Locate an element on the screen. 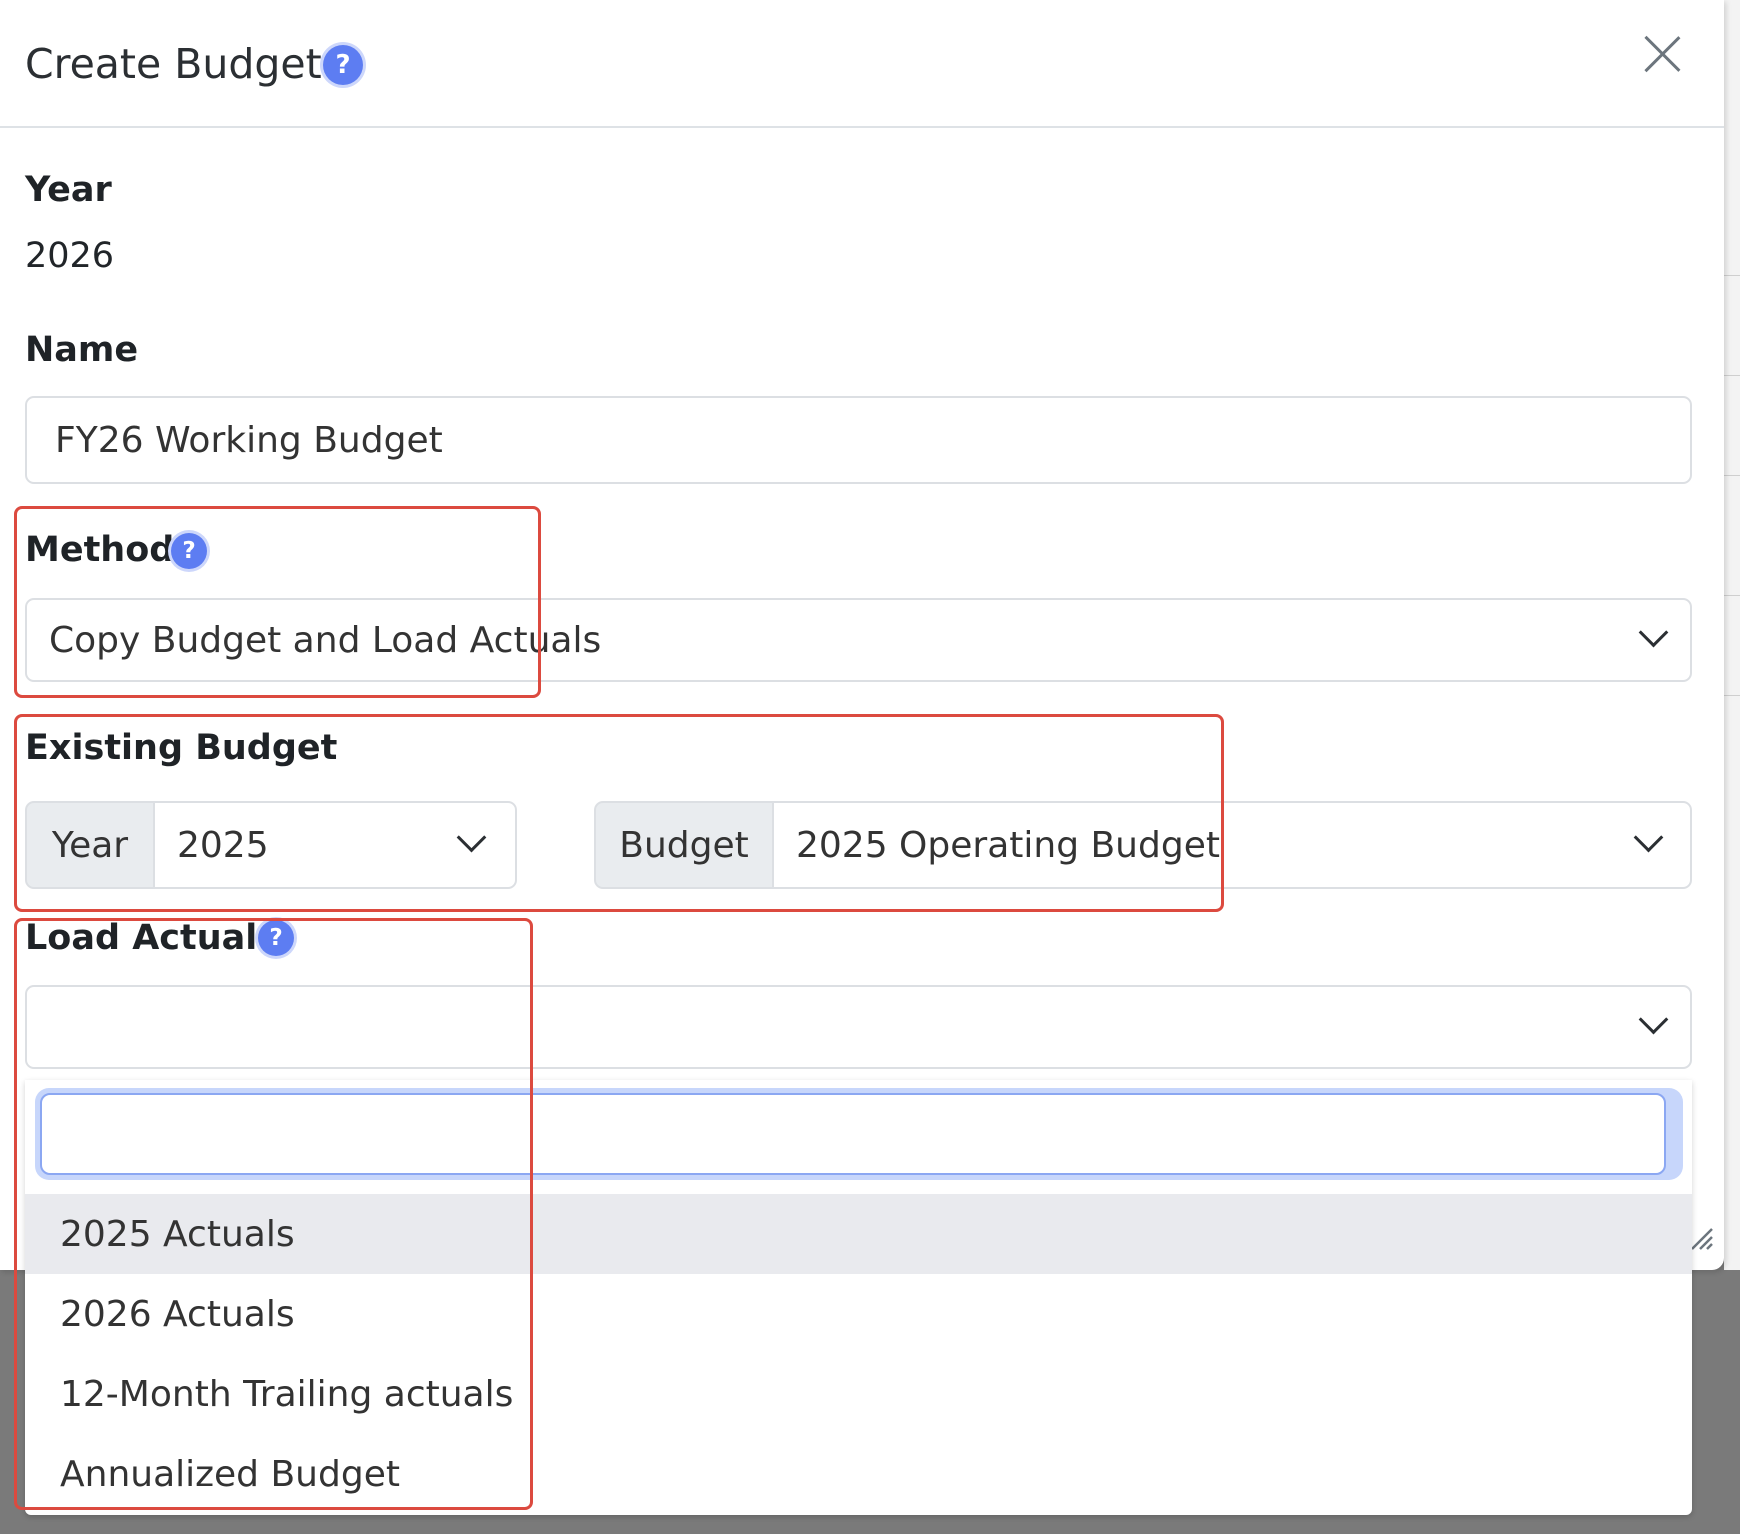 The image size is (1740, 1534). budget-addon: Budget is located at coordinates (684, 845).